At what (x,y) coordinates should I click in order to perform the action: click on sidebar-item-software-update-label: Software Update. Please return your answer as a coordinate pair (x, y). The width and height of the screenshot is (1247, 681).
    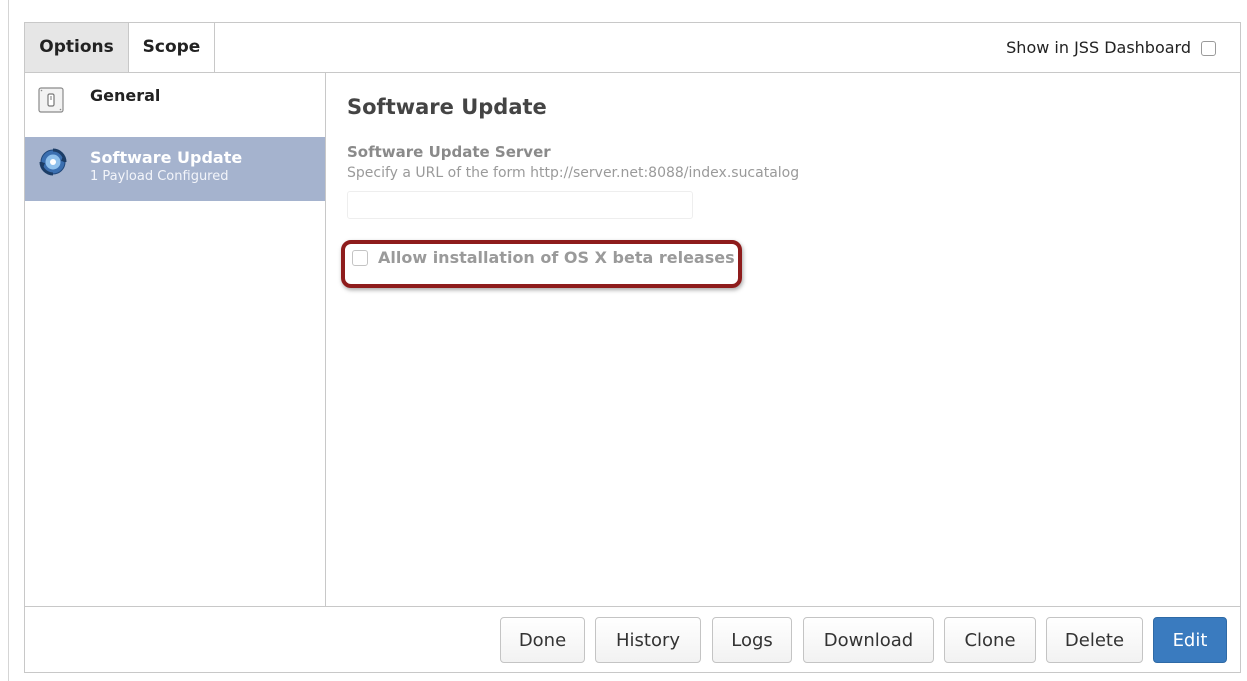
    Looking at the image, I should click on (166, 157).